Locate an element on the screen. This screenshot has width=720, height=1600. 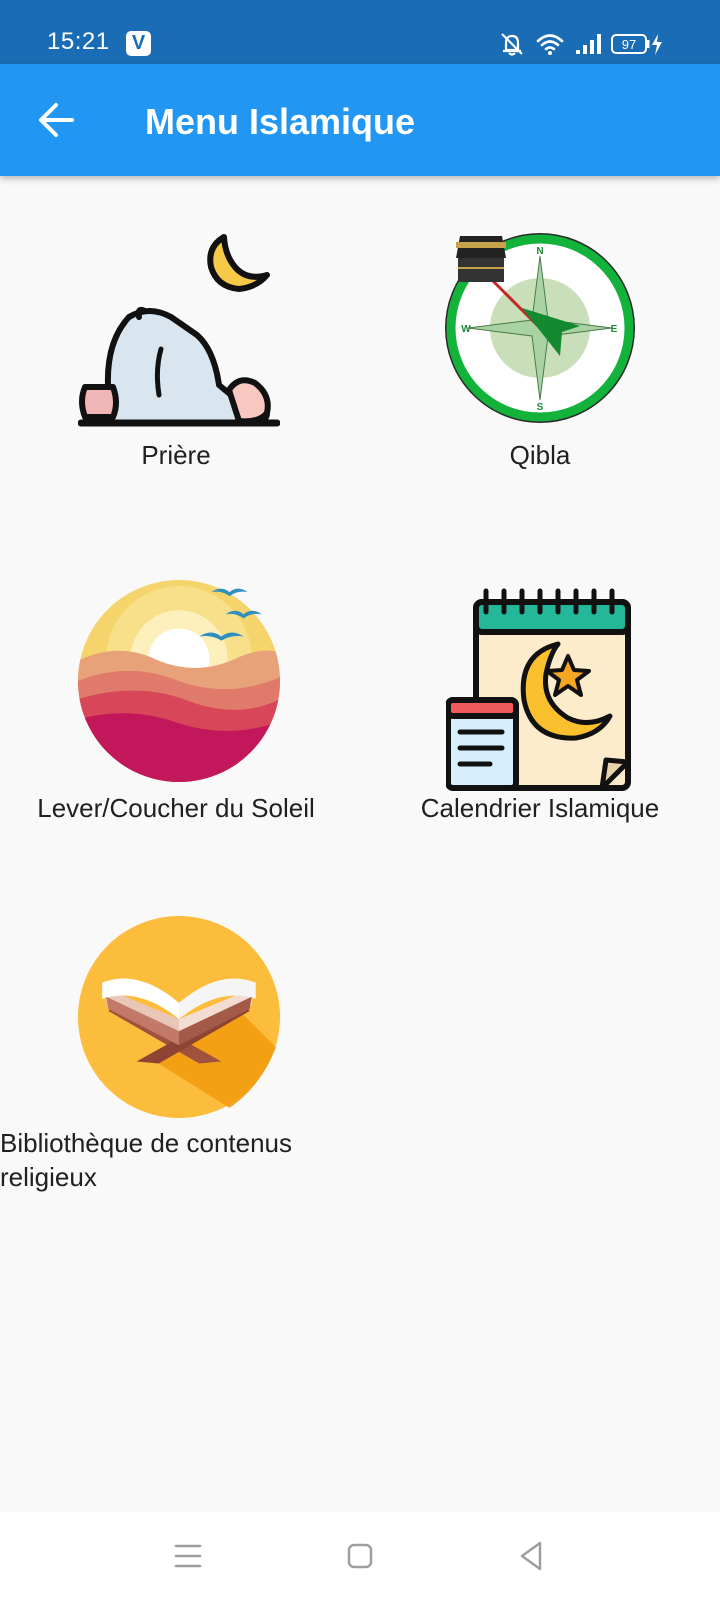
back-arrow-button is located at coordinates (56, 120).